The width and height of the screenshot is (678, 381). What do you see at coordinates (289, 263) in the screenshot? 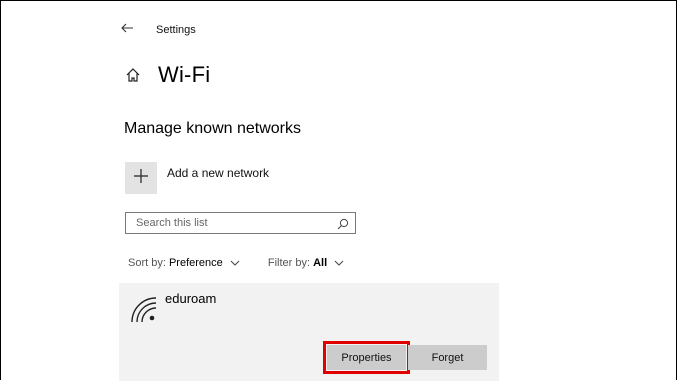
I see `filter-label: Filter by:` at bounding box center [289, 263].